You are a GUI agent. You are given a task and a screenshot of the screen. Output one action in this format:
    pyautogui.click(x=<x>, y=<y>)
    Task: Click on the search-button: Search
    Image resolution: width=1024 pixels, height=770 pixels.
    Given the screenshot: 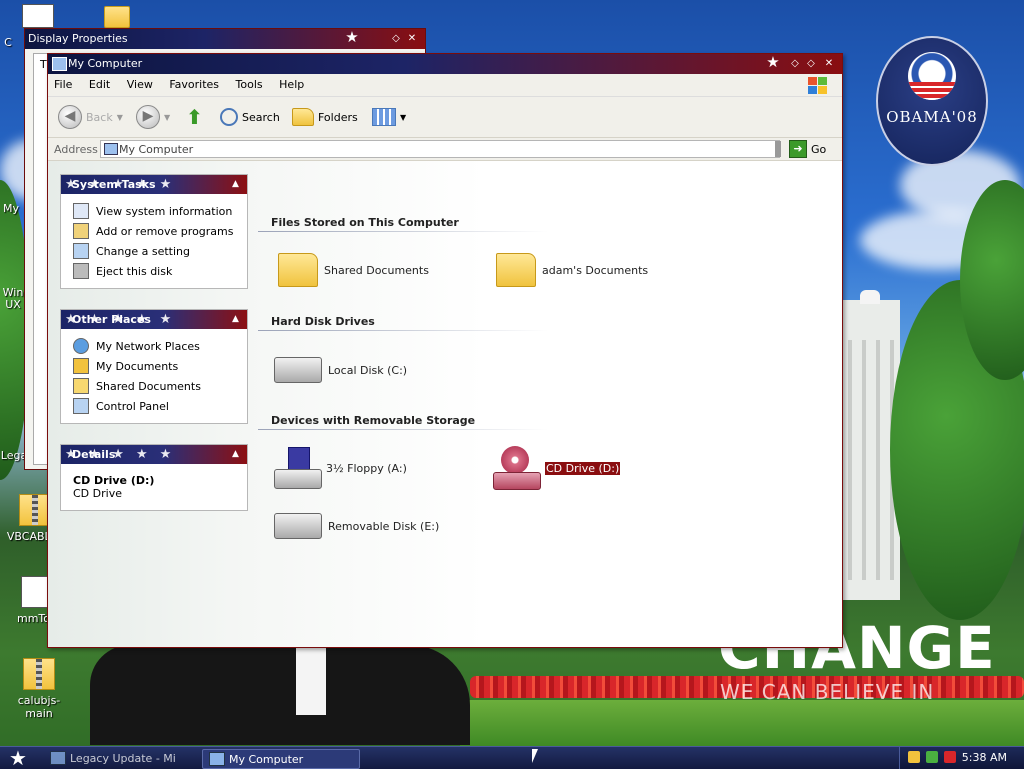 What is the action you would take?
    pyautogui.click(x=250, y=117)
    